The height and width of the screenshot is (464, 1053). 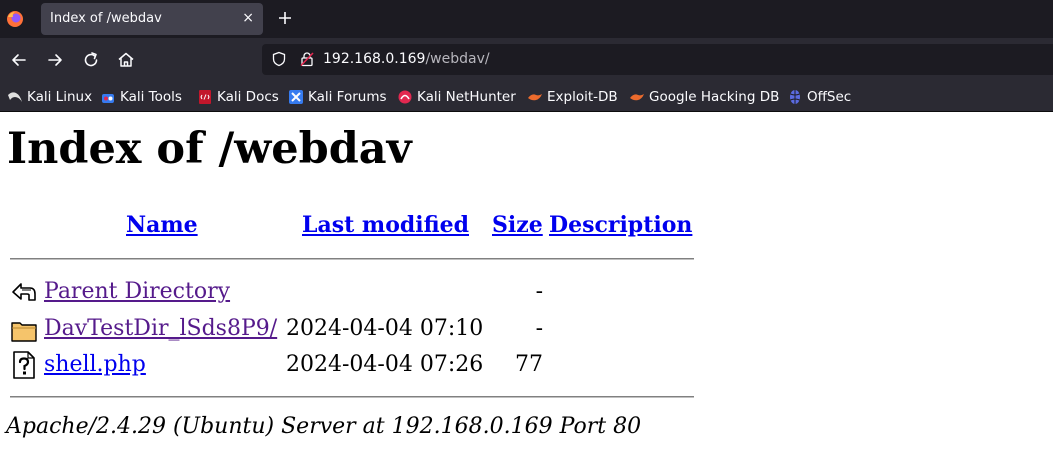 What do you see at coordinates (385, 364) in the screenshot?
I see `row-modified: 2024-04-04 07:26` at bounding box center [385, 364].